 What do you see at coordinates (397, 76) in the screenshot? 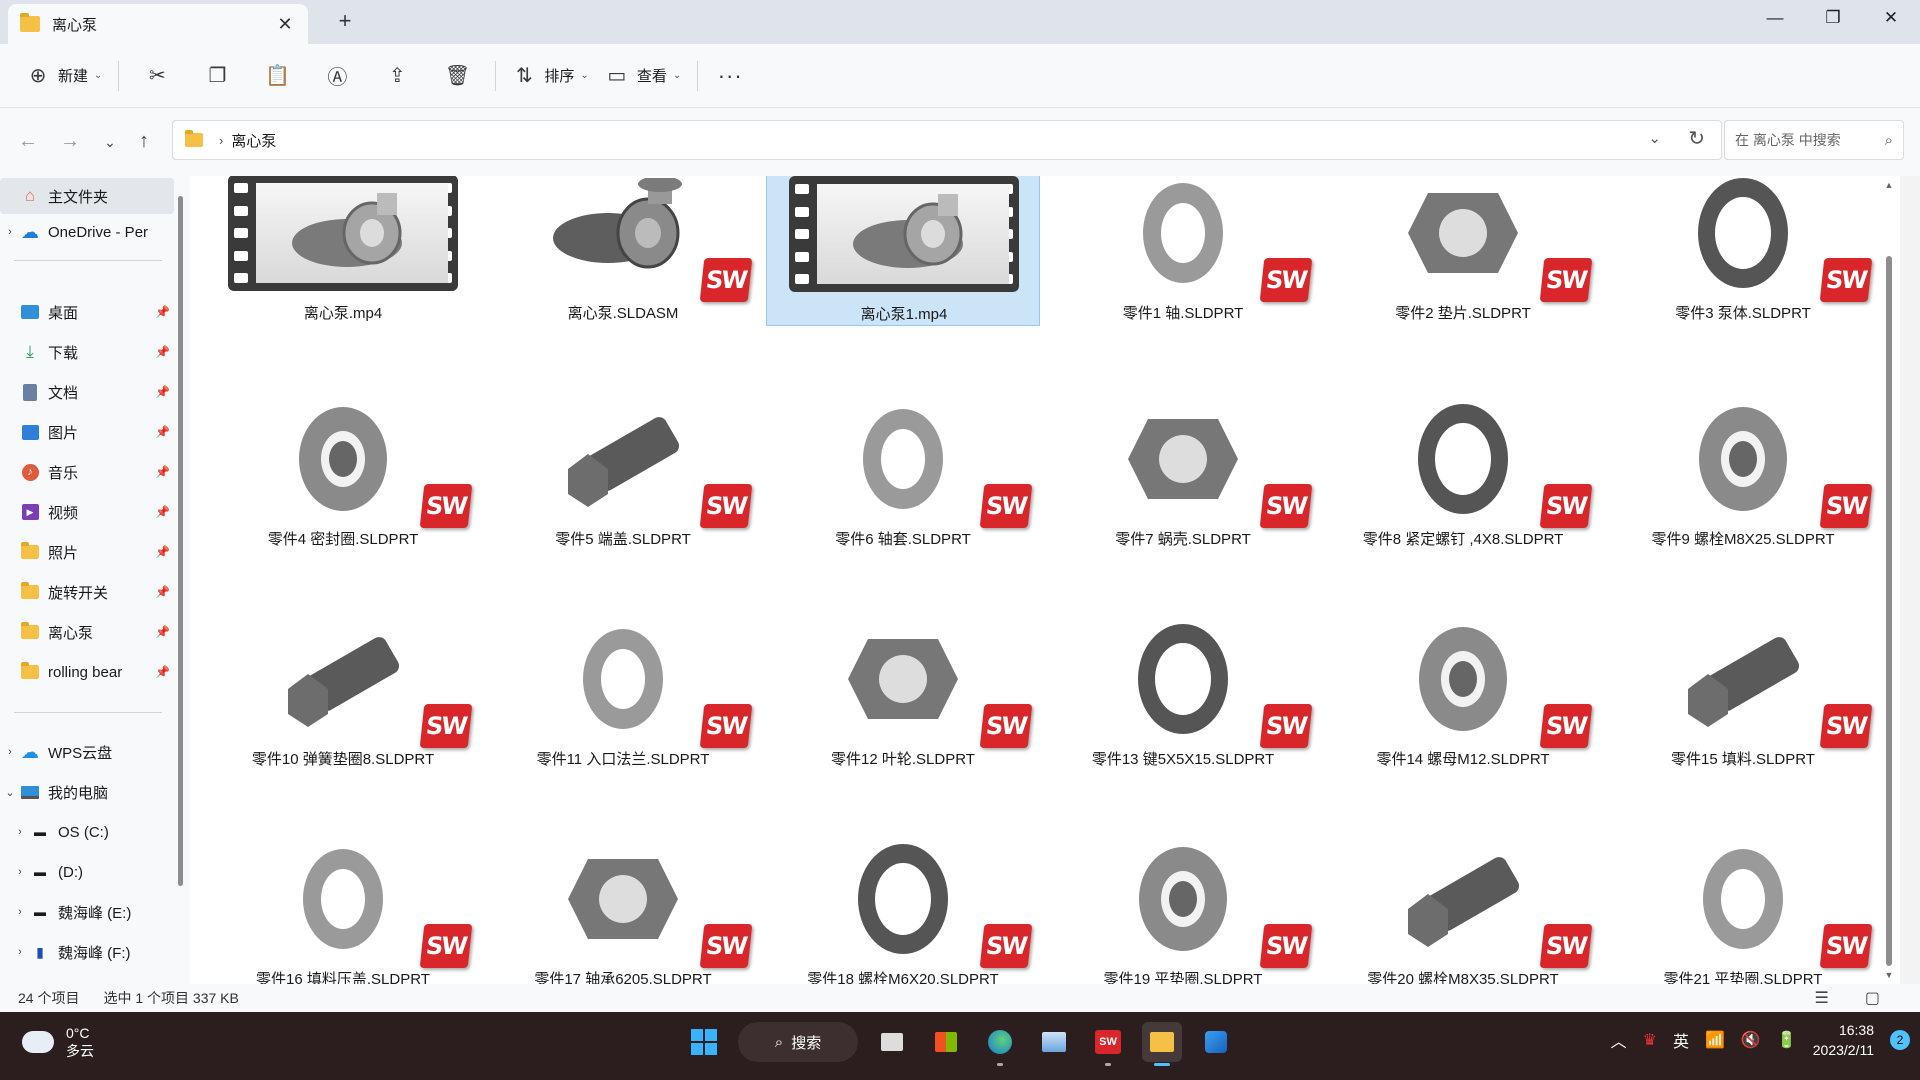
I see `share-button: ⇪` at bounding box center [397, 76].